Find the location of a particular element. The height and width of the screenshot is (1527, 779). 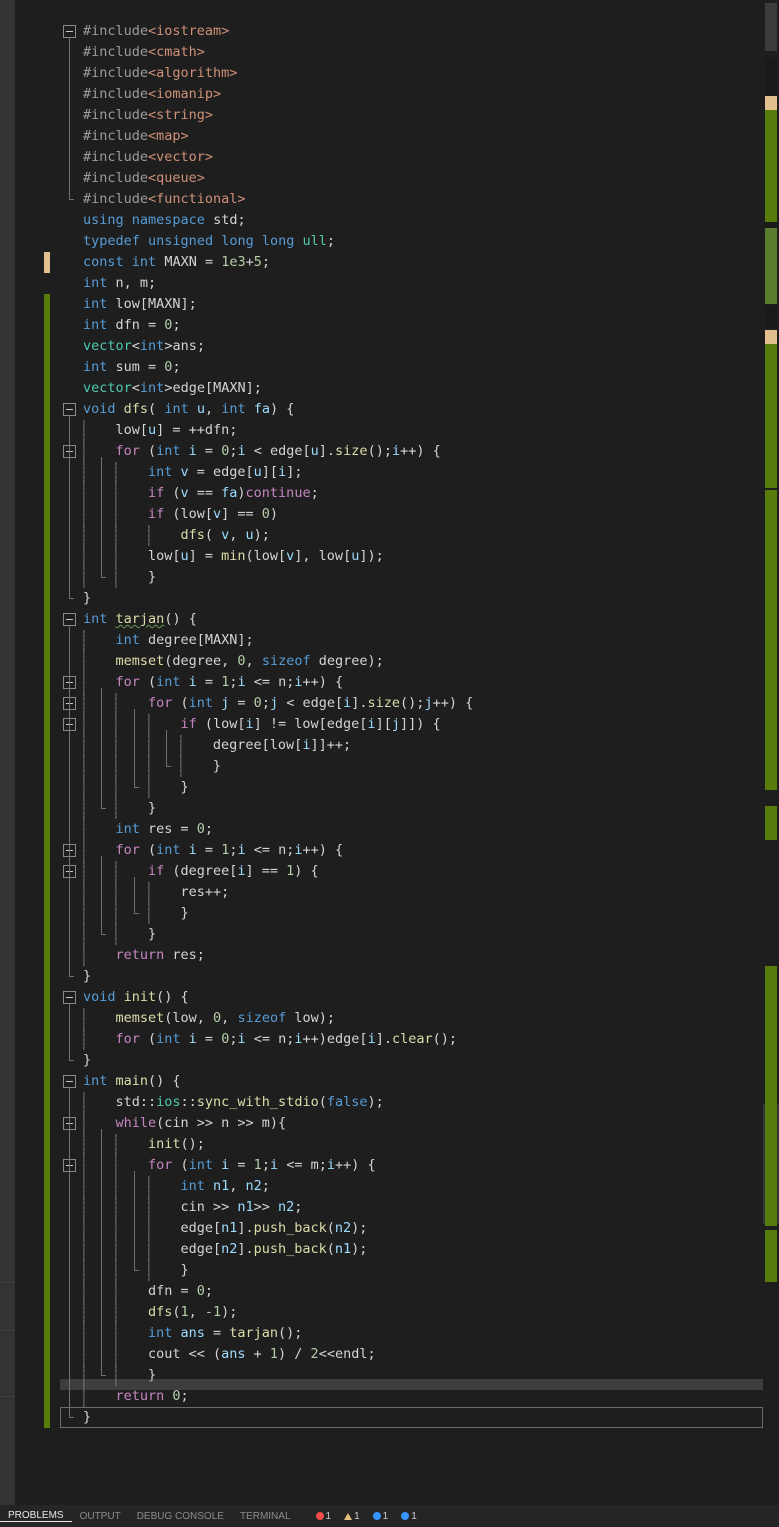

code-line: low[u] = min(low[v], low[u]); is located at coordinates (411, 556).